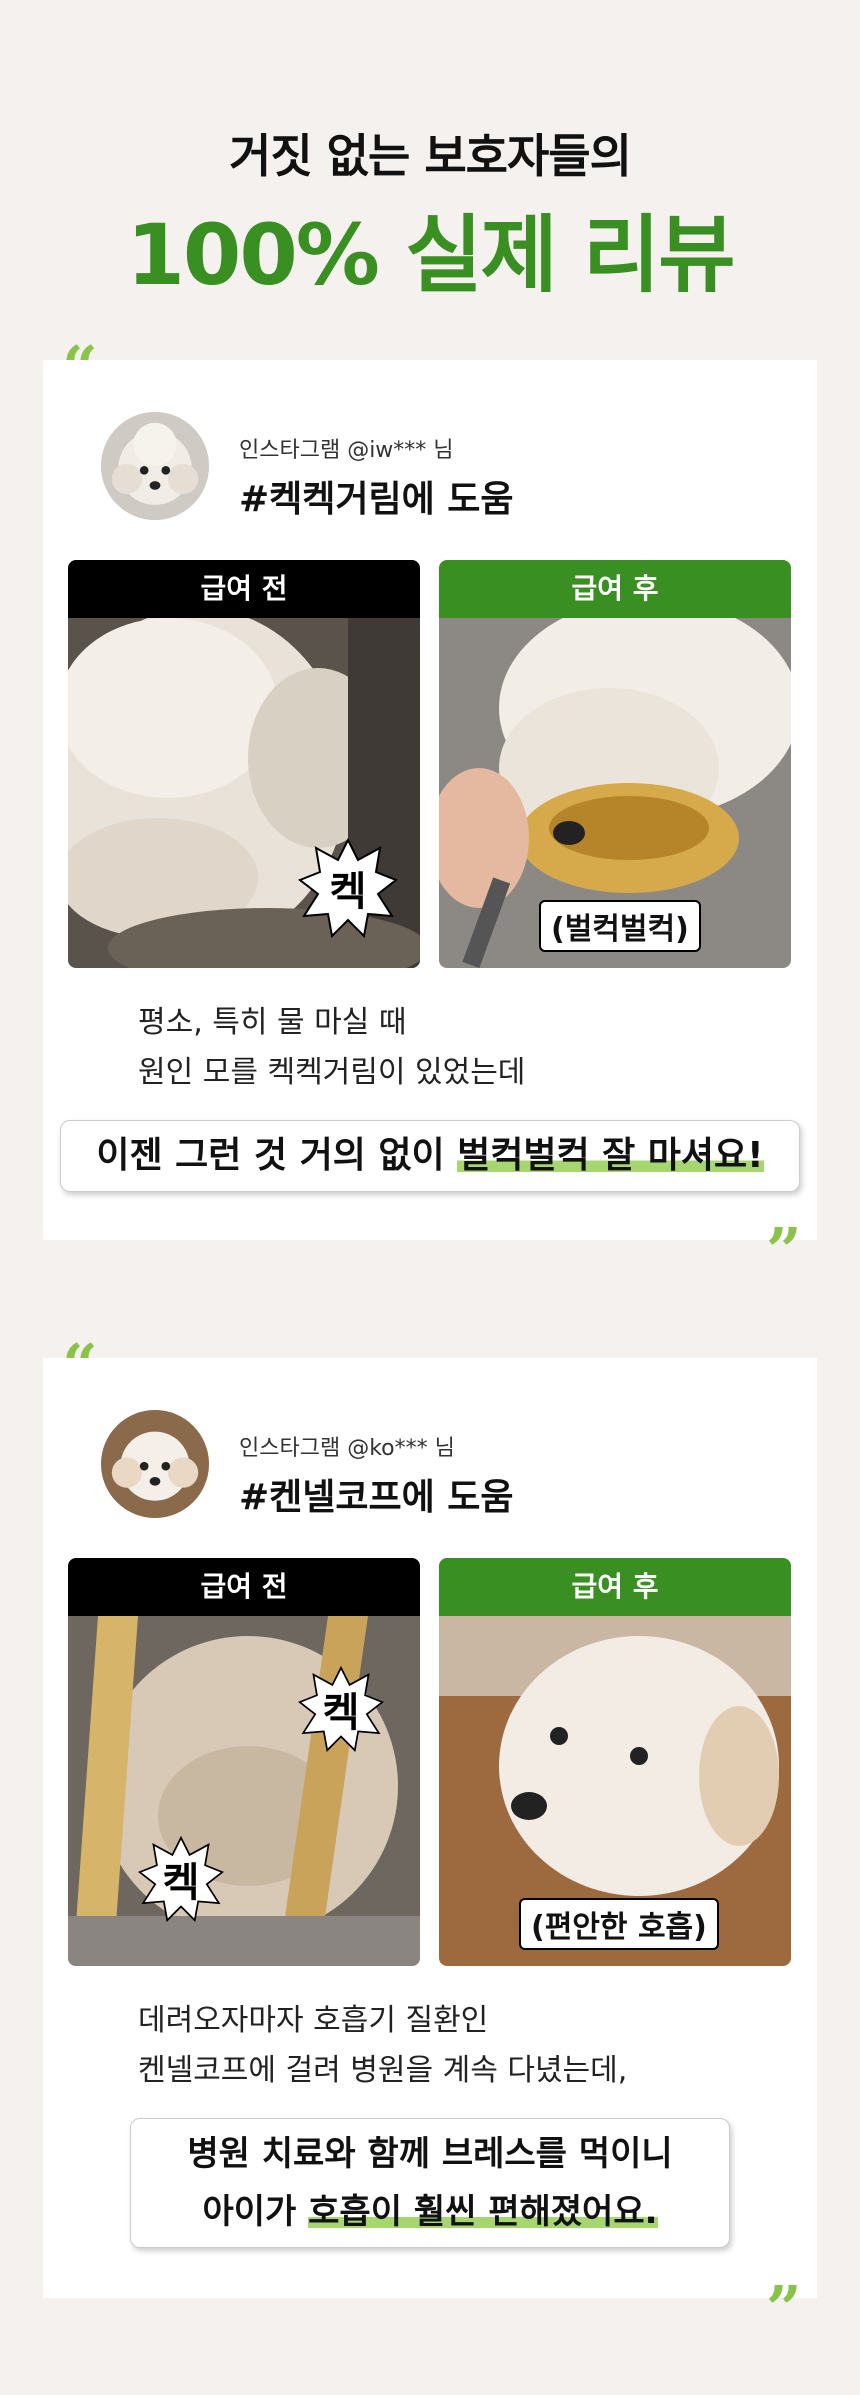 The height and width of the screenshot is (2395, 860). Describe the element at coordinates (430, 1156) in the screenshot. I see `highlight-quote: 이젠 그런 것 거의 없이 벌컥벌컥 잘 마셔요!` at that location.